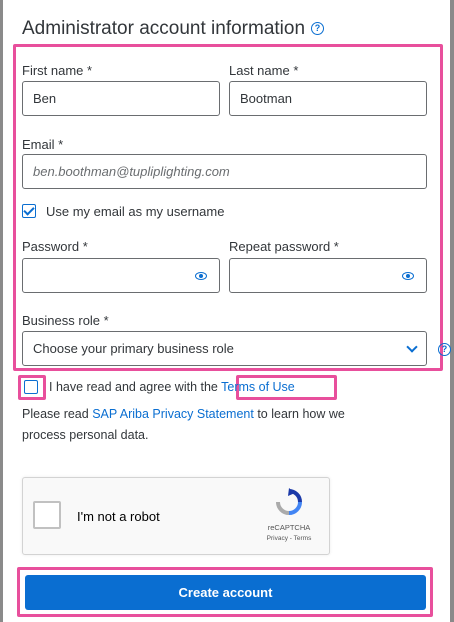  I want to click on frame-right-border, so click(452, 311).